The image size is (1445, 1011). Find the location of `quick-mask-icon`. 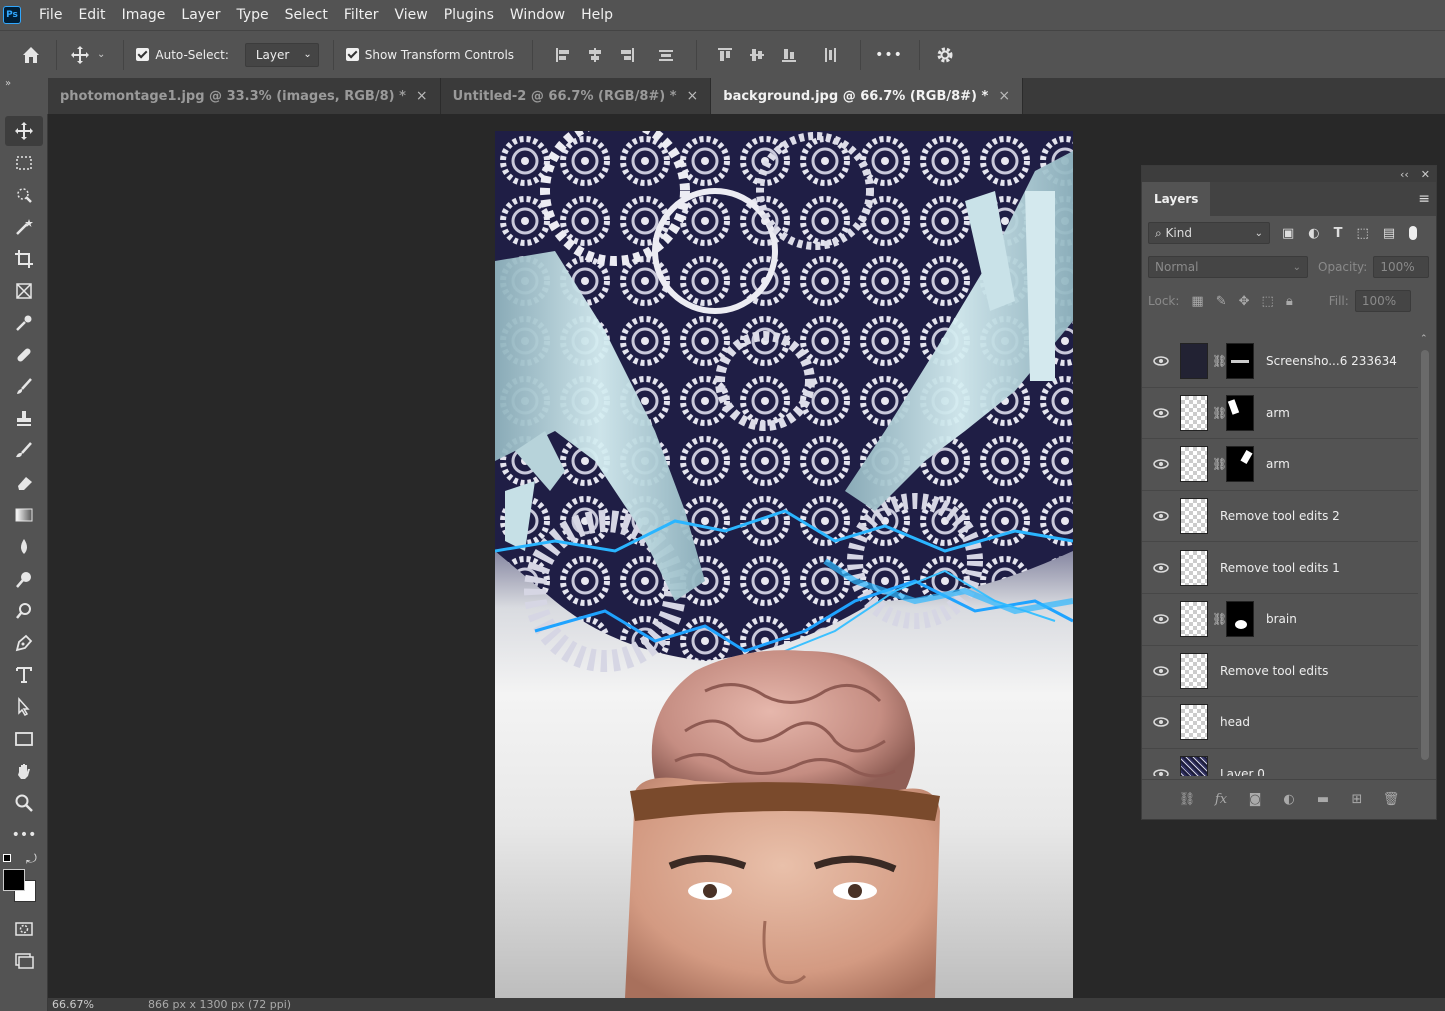

quick-mask-icon is located at coordinates (24, 929).